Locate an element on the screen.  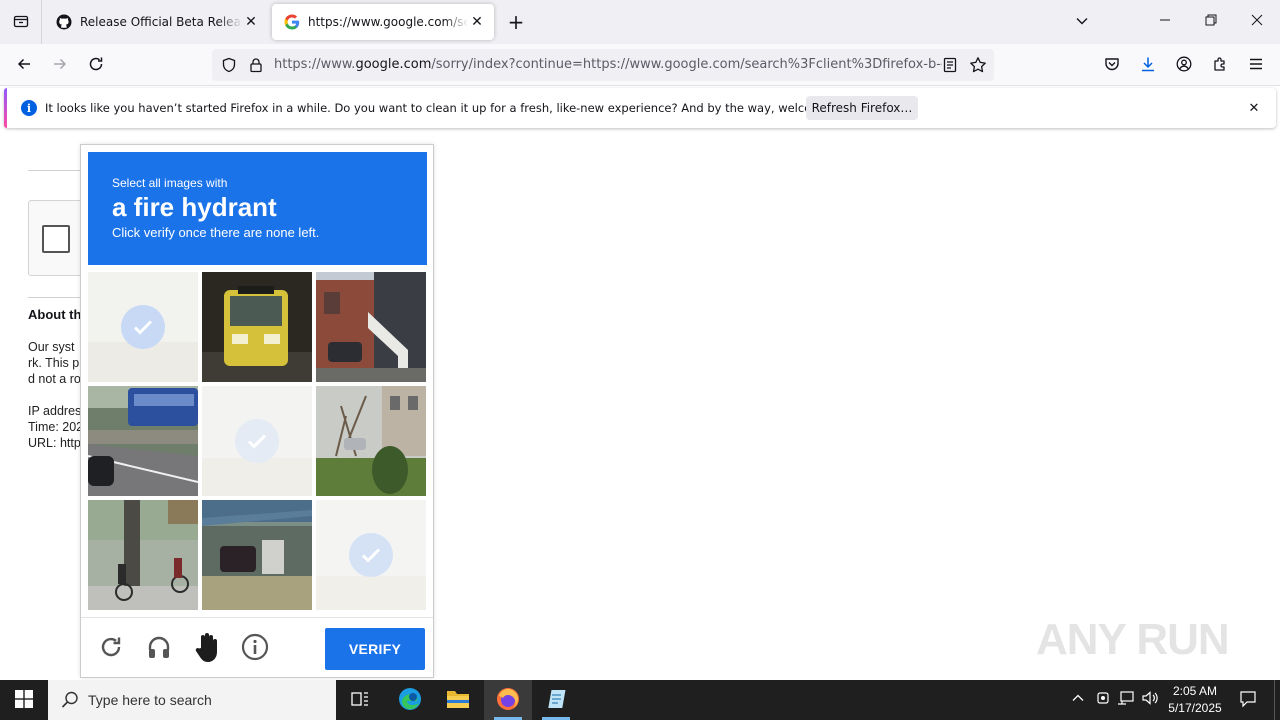
verify-button: VERIFY is located at coordinates (375, 649).